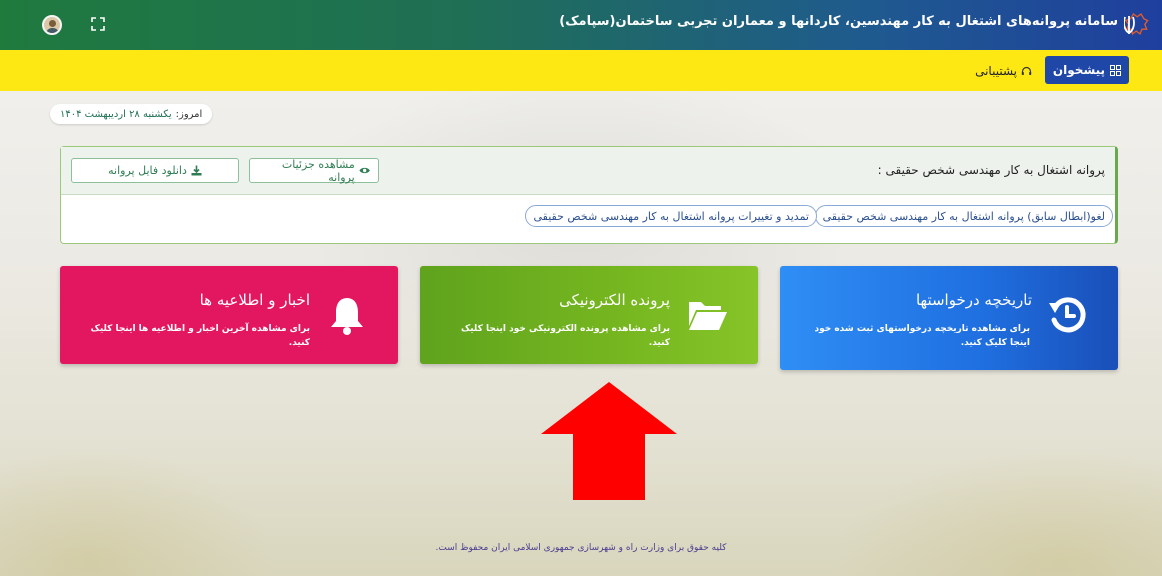 Image resolution: width=1162 pixels, height=576 pixels. Describe the element at coordinates (614, 300) in the screenshot. I see `efile-title: پرونده الکترونیکی` at that location.